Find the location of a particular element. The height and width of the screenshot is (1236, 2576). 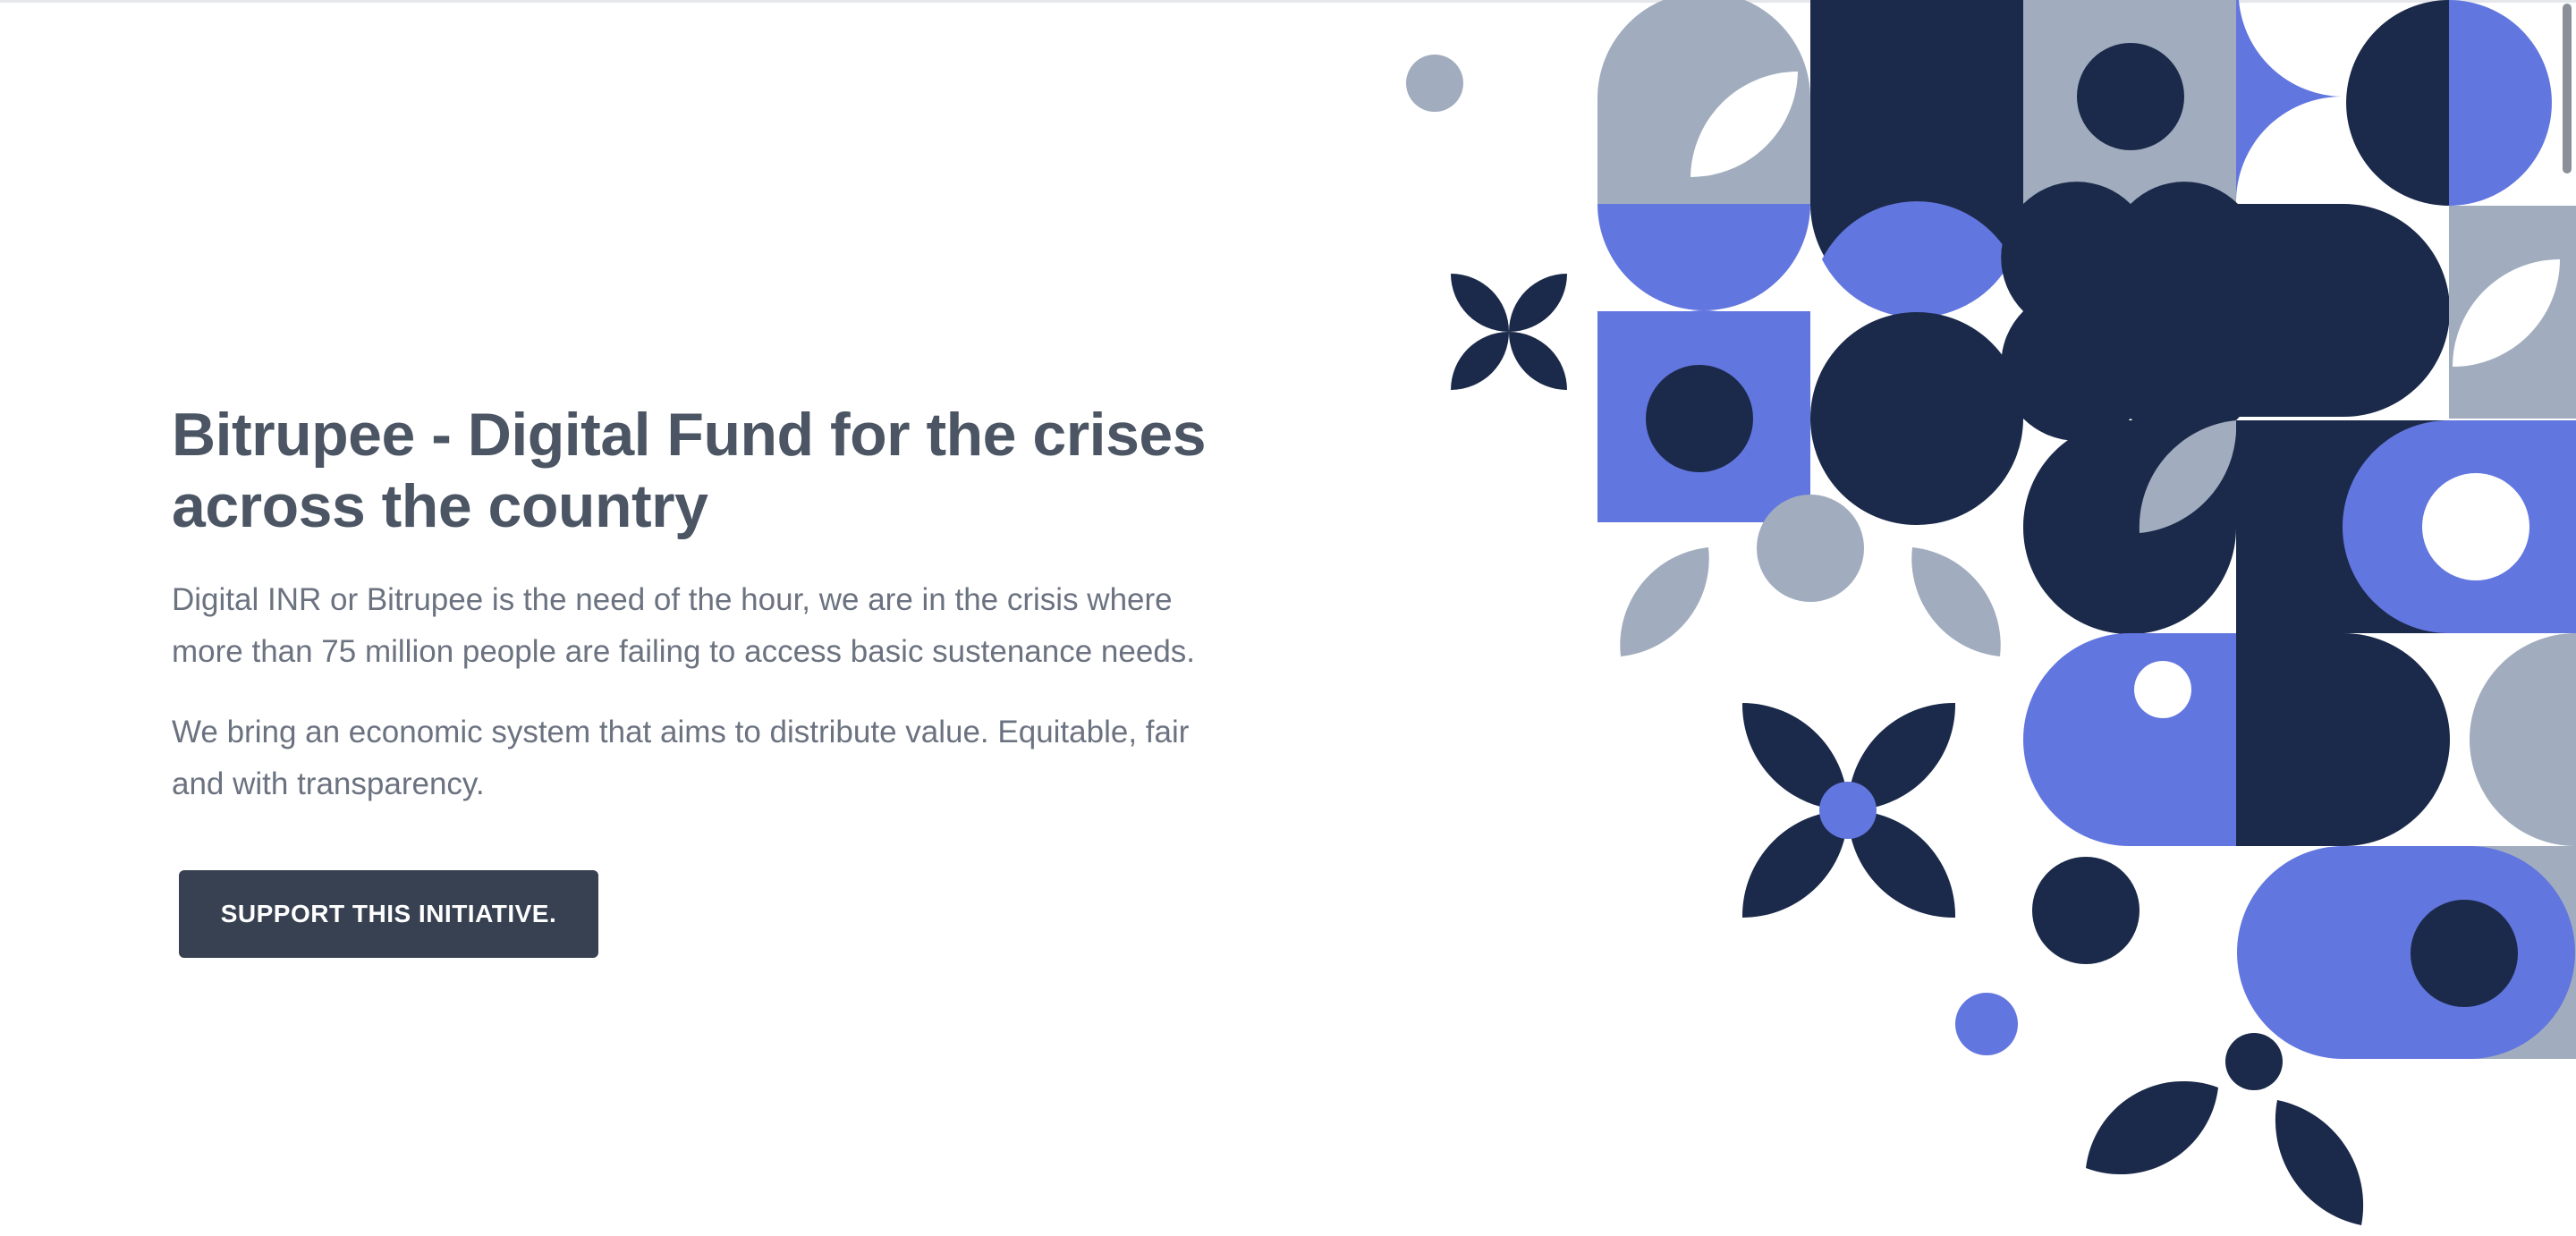

blue-leaf is located at coordinates (2289, 102).